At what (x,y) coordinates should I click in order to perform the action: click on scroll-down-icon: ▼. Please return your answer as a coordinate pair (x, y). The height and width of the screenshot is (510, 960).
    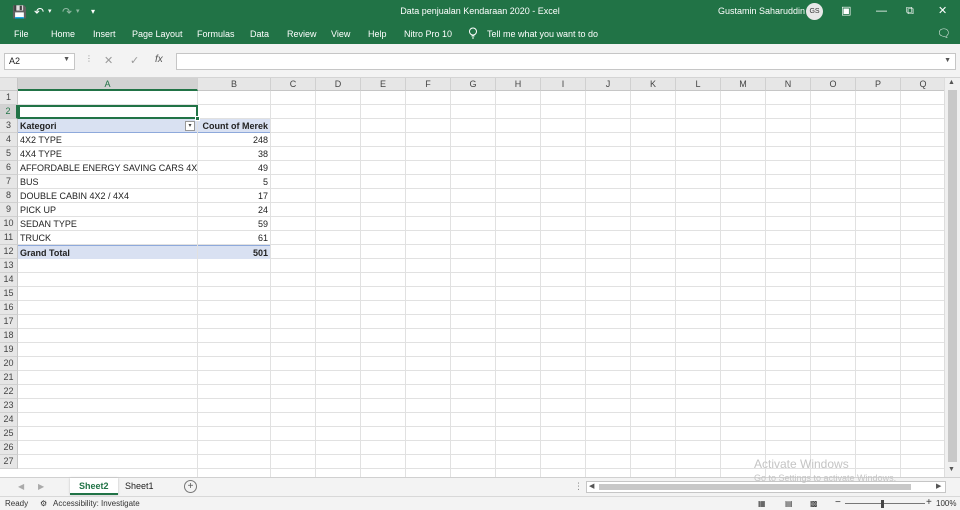
    Looking at the image, I should click on (951, 469).